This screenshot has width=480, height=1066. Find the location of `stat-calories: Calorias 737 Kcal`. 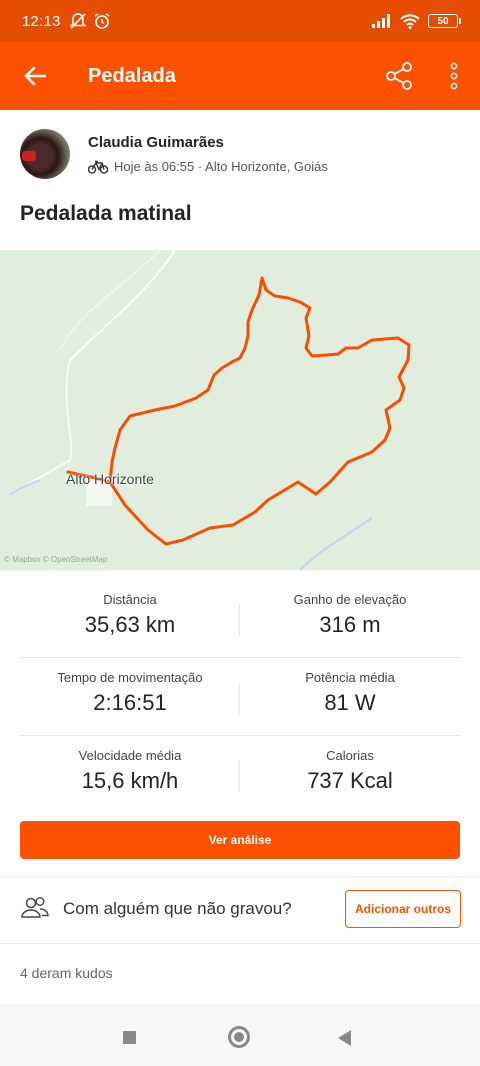

stat-calories: Calorias 737 Kcal is located at coordinates (350, 775).